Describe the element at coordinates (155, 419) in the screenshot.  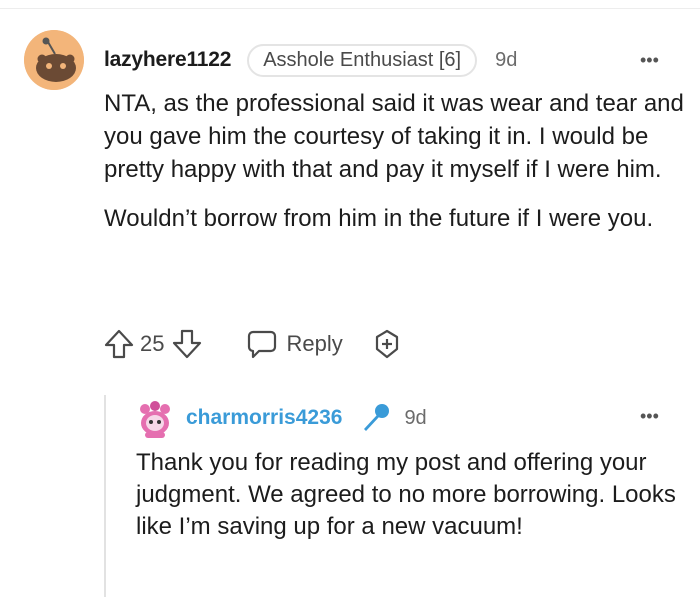
I see `pink-snoo-avatar-icon` at that location.